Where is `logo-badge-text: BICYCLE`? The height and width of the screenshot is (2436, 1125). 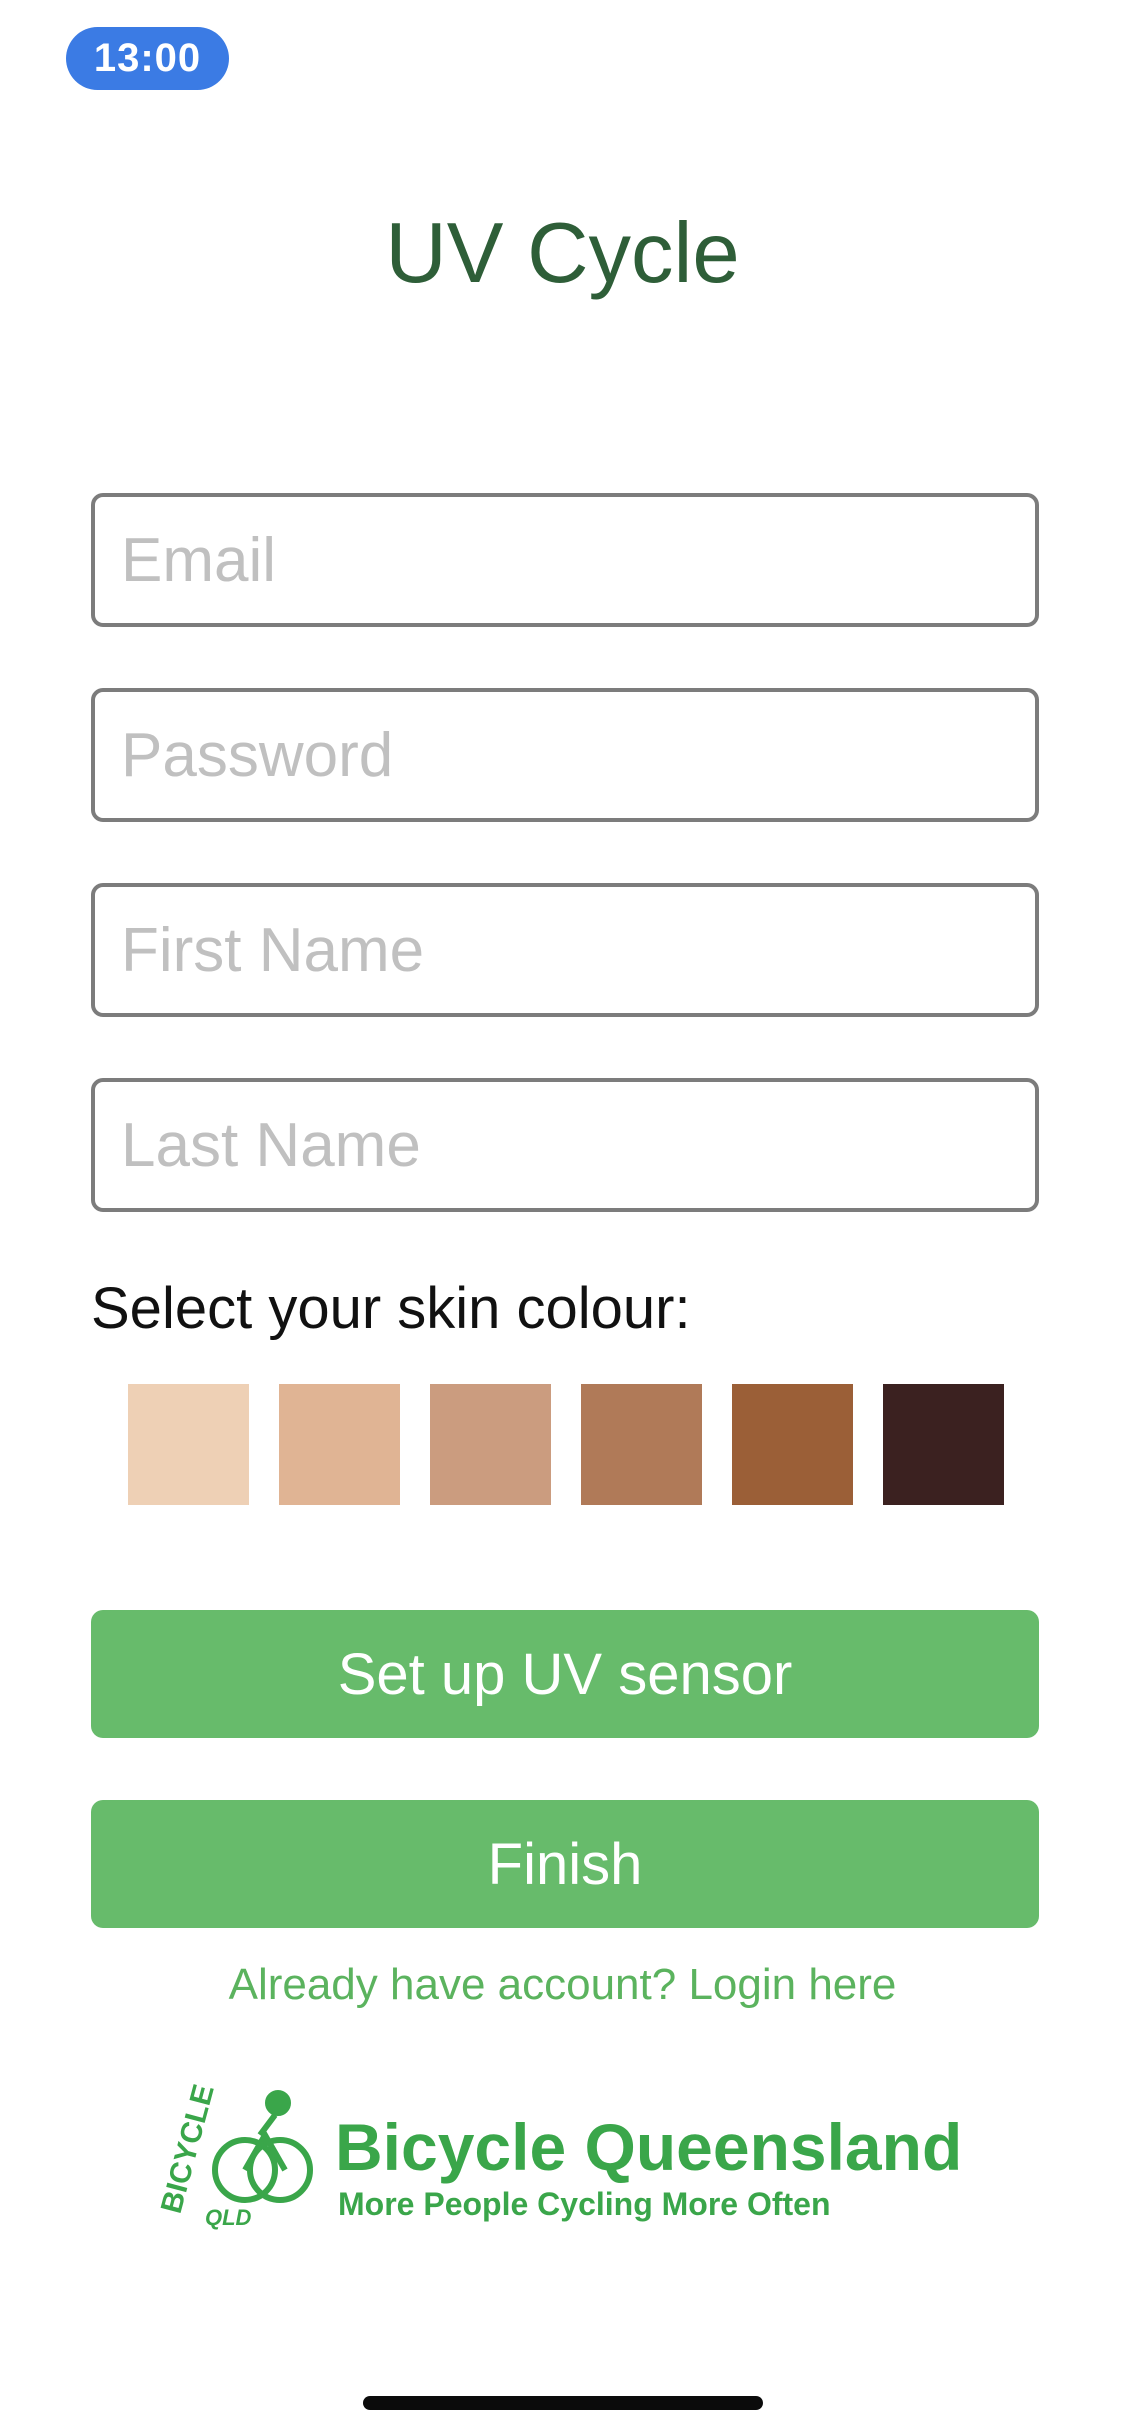
logo-badge-text: BICYCLE is located at coordinates (188, 2149).